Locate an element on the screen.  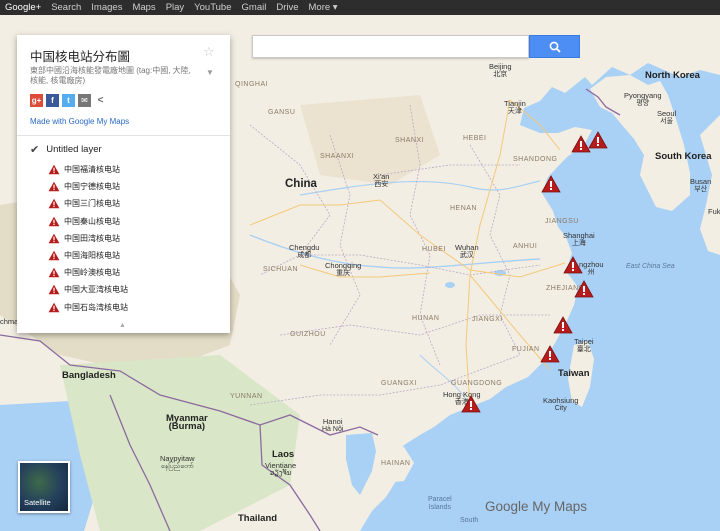
star-icon: ☆ is located at coordinates (209, 52).